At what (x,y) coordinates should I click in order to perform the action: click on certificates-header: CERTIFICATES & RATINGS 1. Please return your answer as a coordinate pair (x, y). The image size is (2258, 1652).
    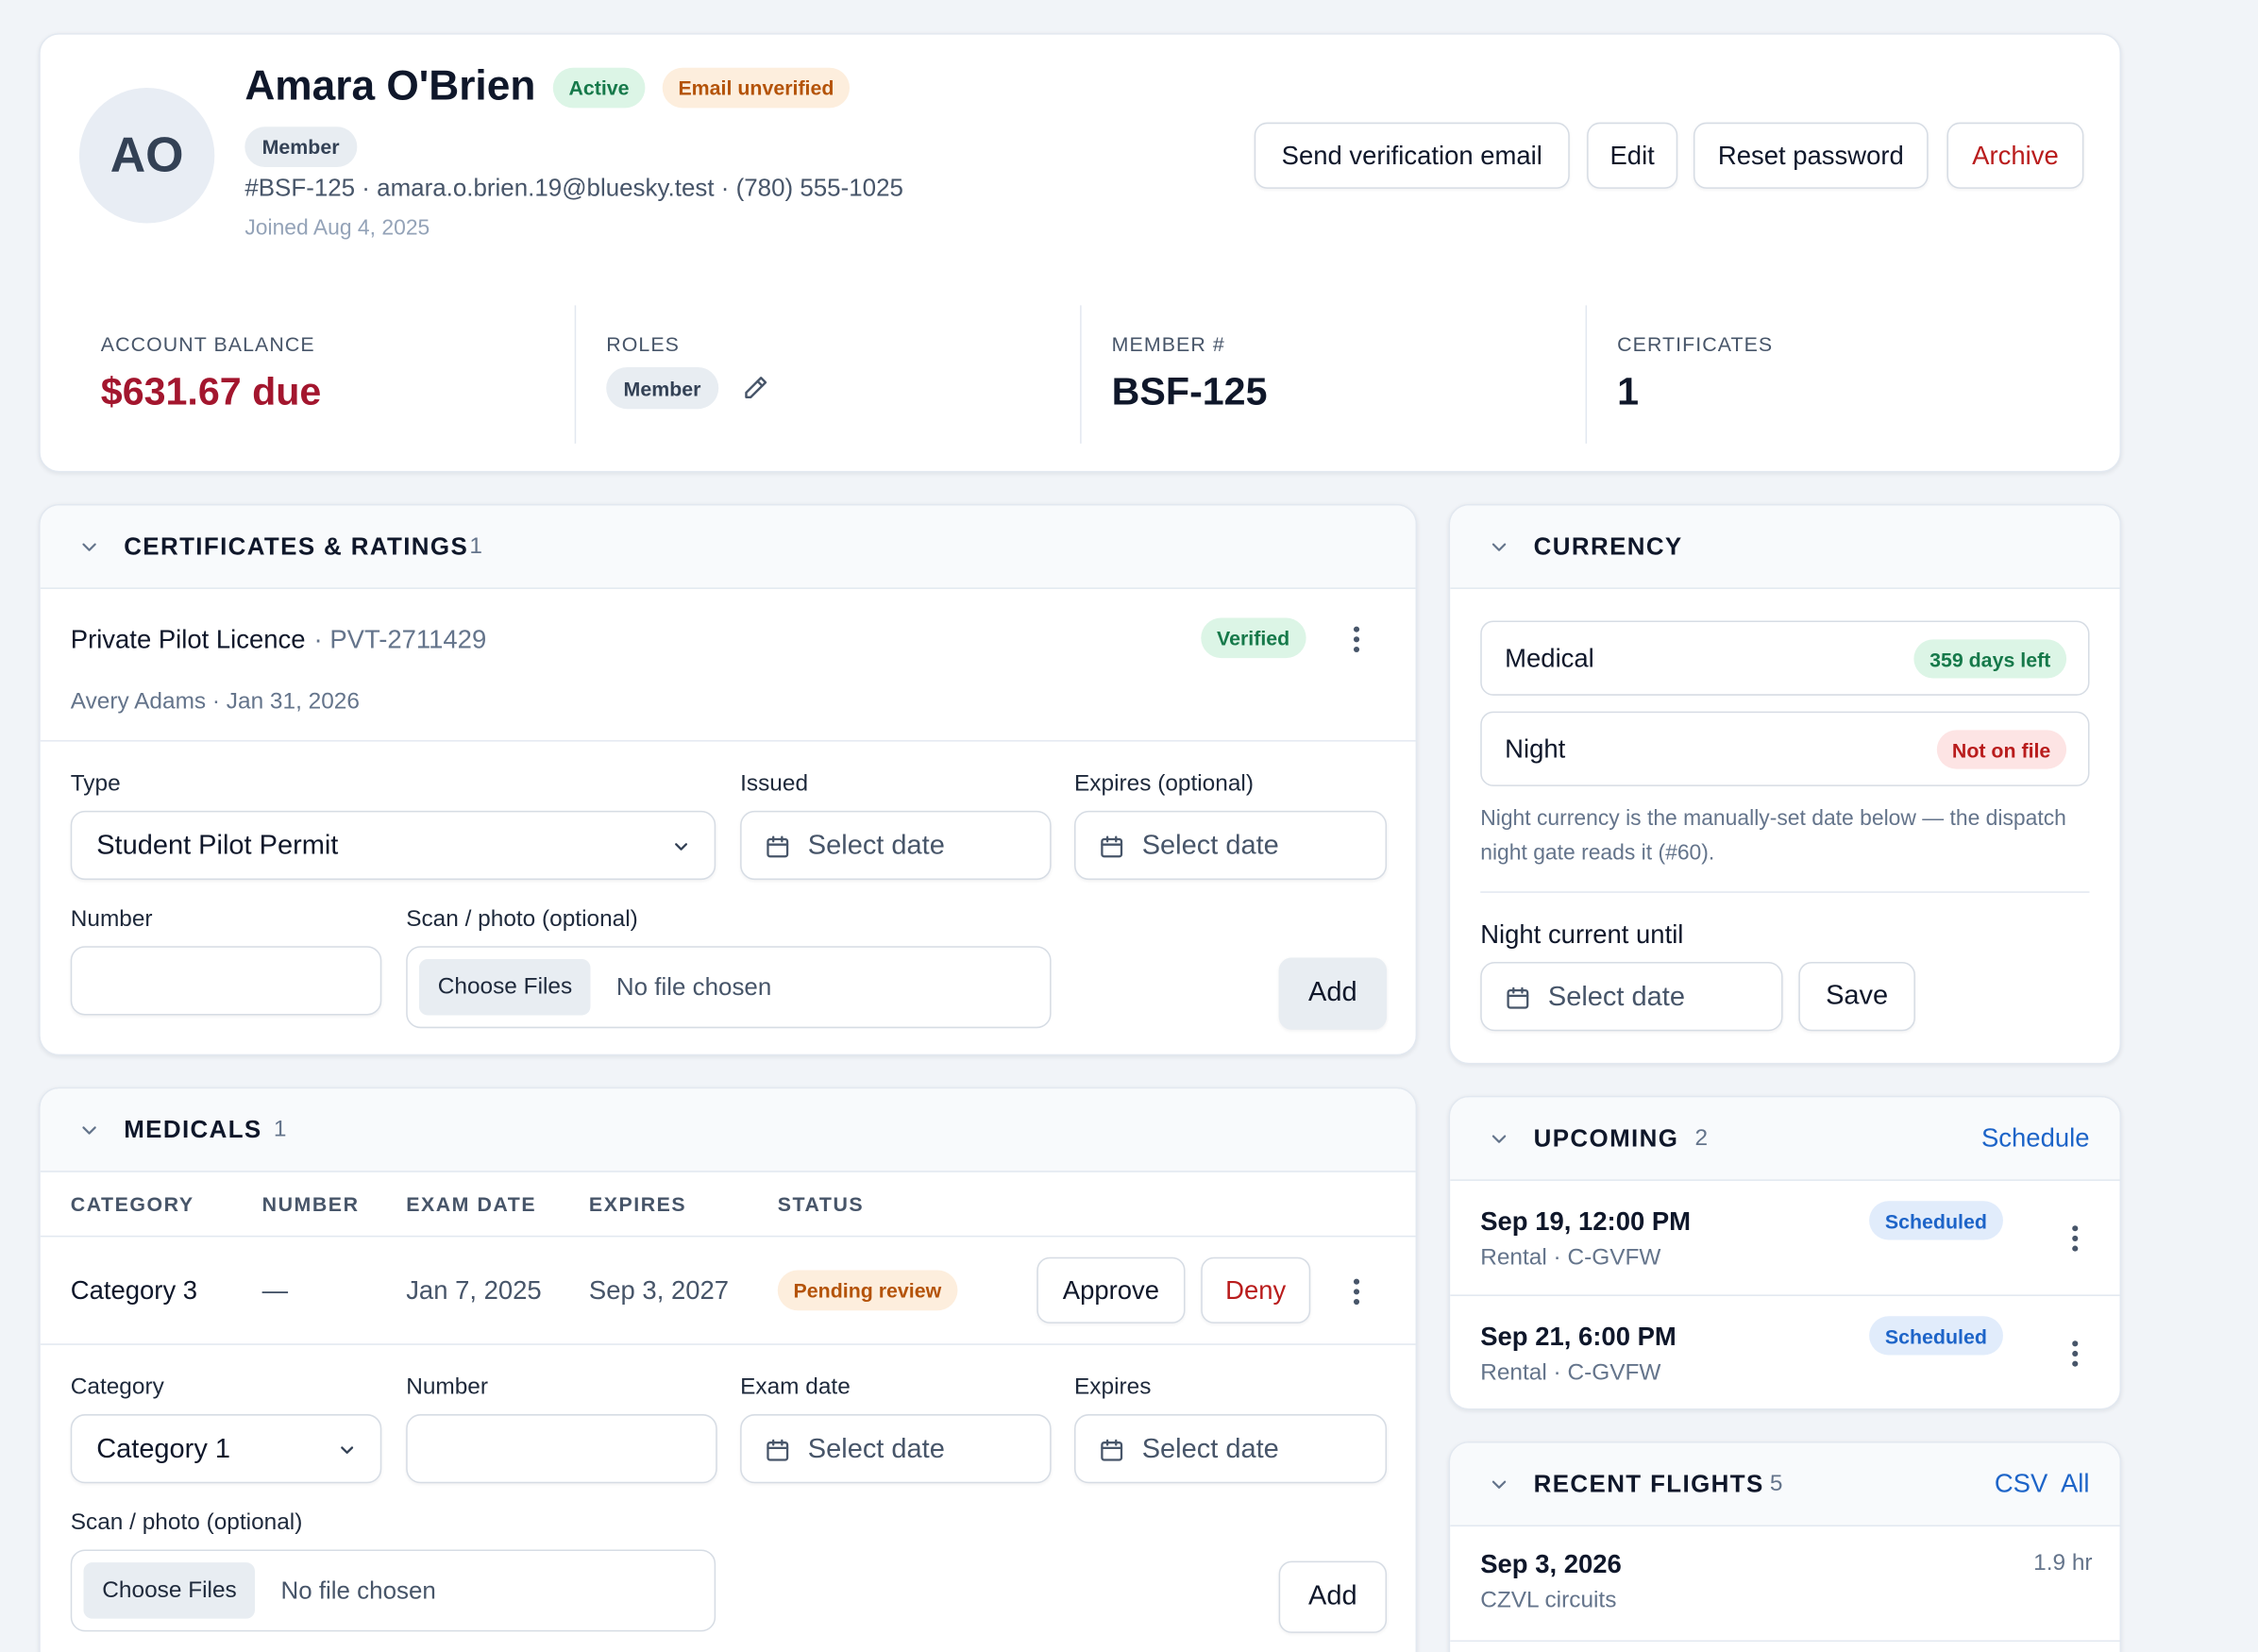
    Looking at the image, I should click on (728, 547).